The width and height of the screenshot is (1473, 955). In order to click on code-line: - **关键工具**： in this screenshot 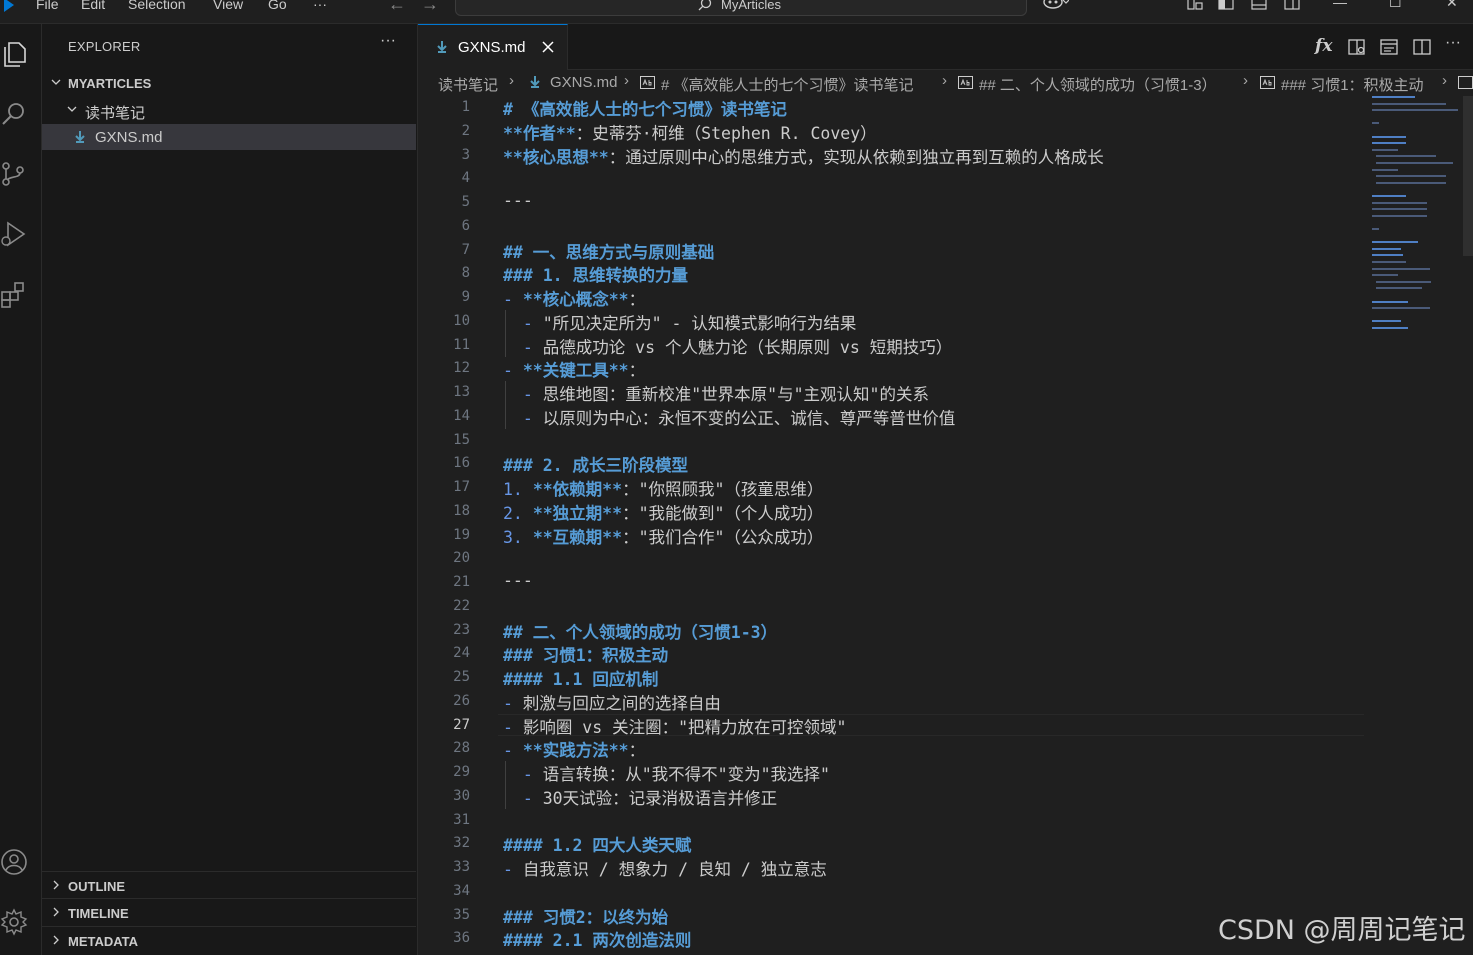, I will do `click(574, 369)`.